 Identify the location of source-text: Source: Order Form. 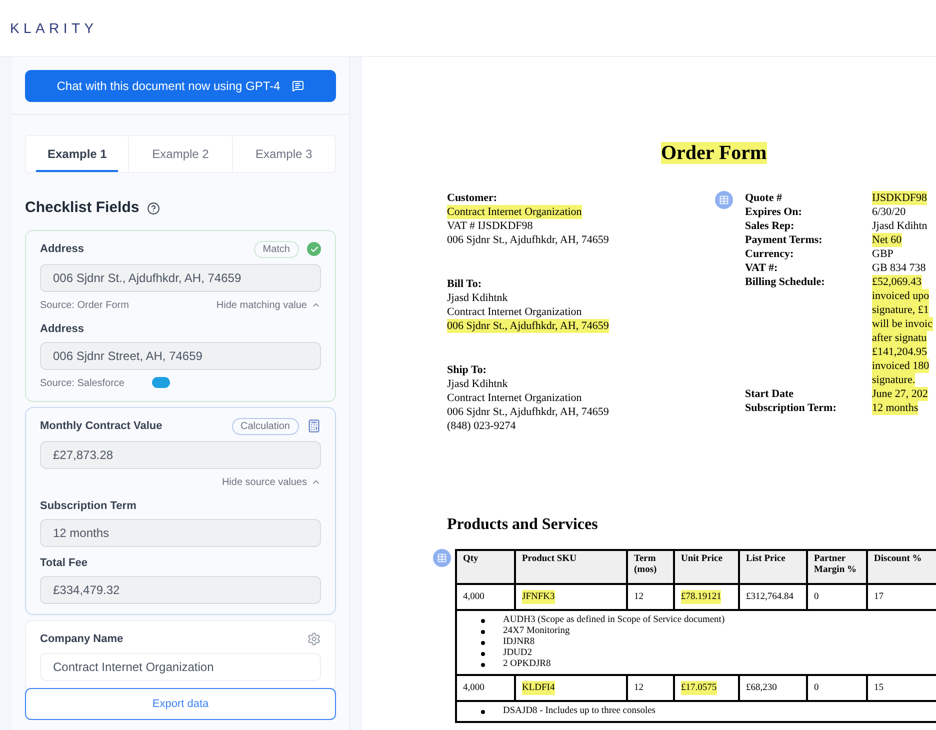
(84, 305).